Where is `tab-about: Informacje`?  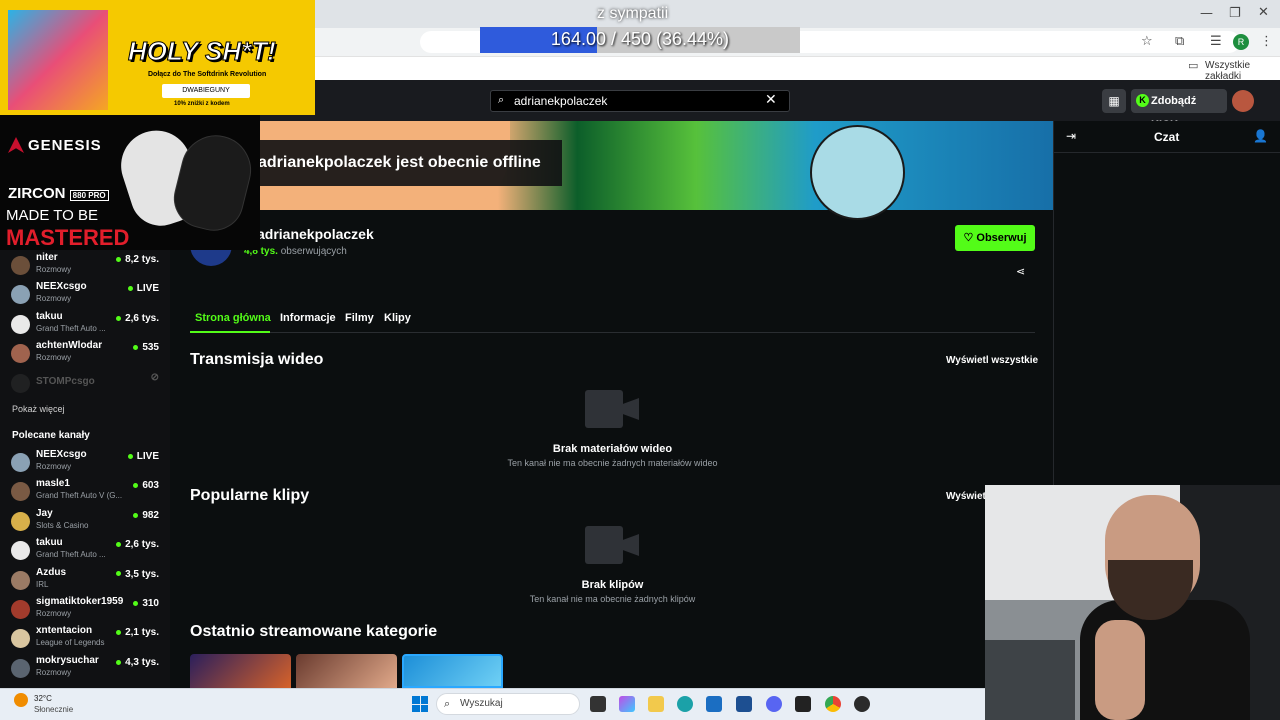 tab-about: Informacje is located at coordinates (308, 318).